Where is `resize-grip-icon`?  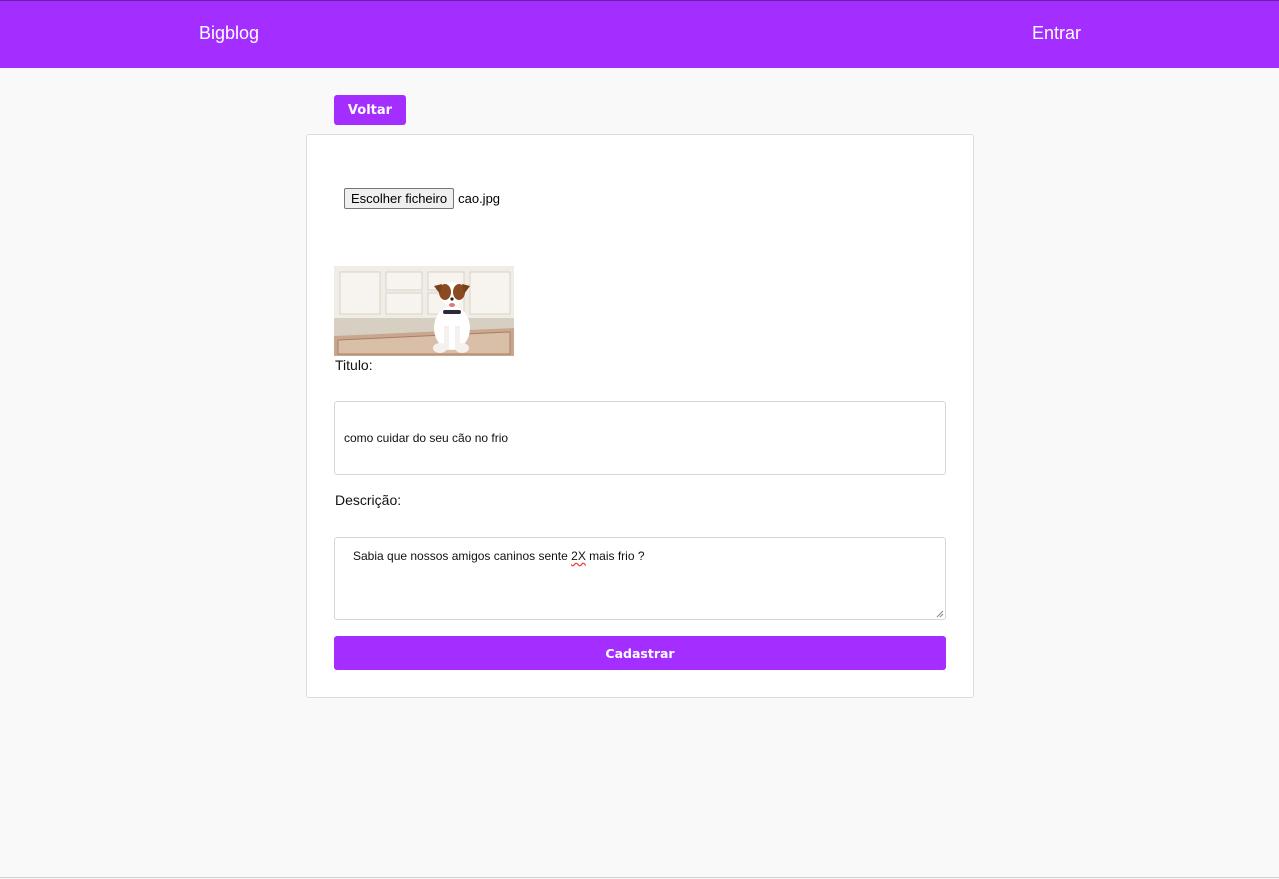
resize-grip-icon is located at coordinates (940, 614).